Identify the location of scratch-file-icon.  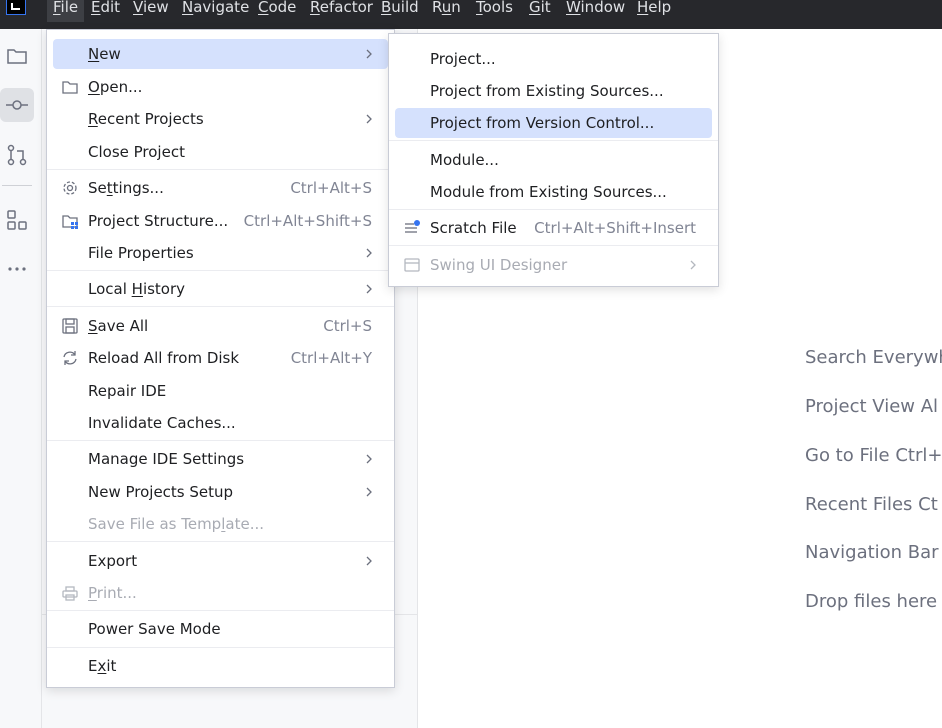
(412, 226).